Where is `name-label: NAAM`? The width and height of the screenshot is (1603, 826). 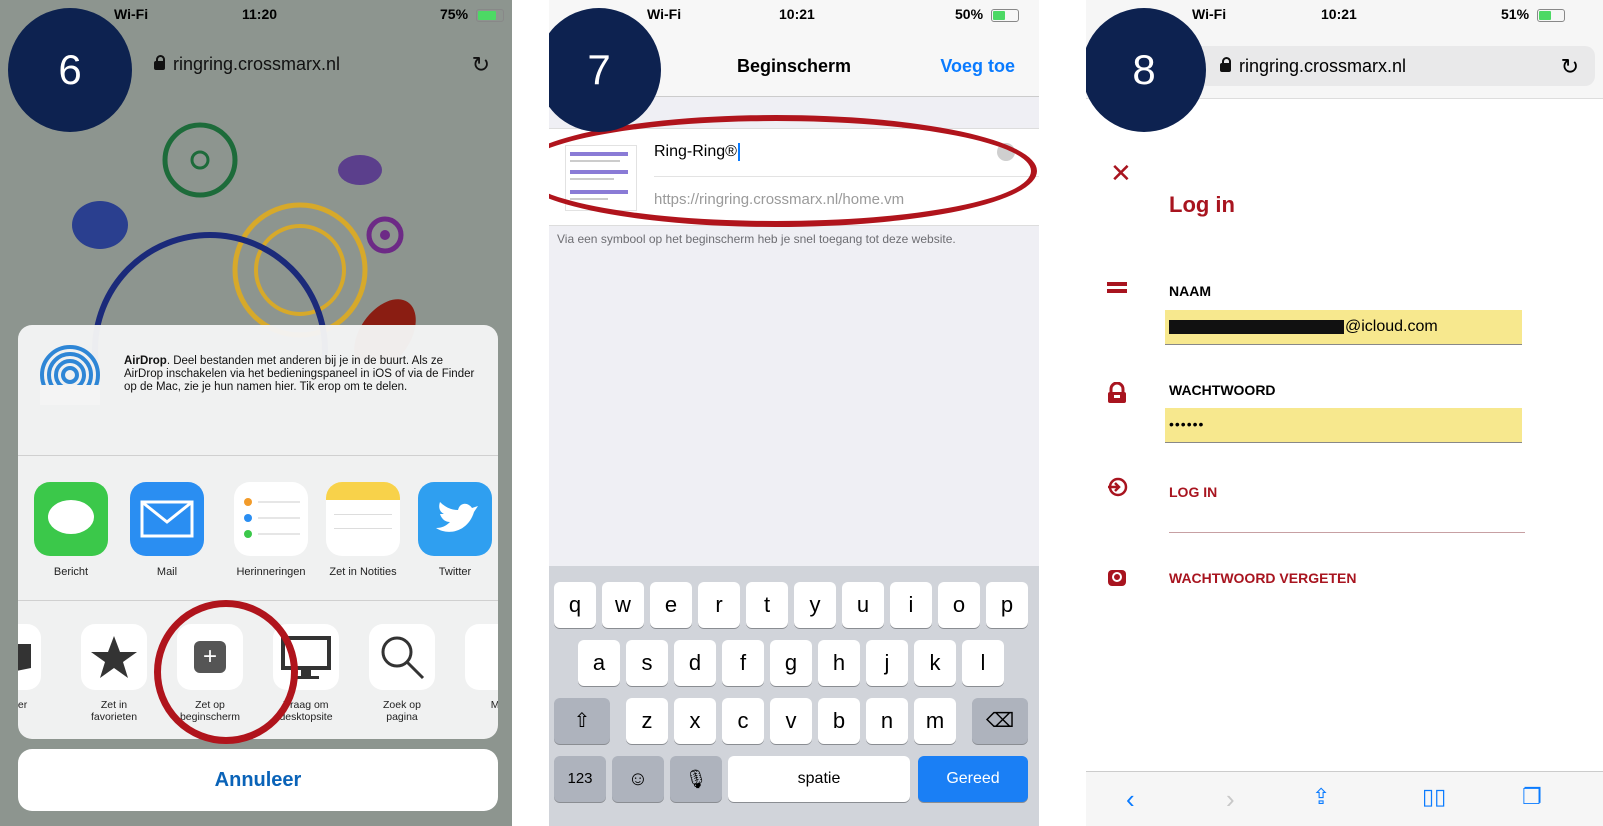
name-label: NAAM is located at coordinates (1190, 291).